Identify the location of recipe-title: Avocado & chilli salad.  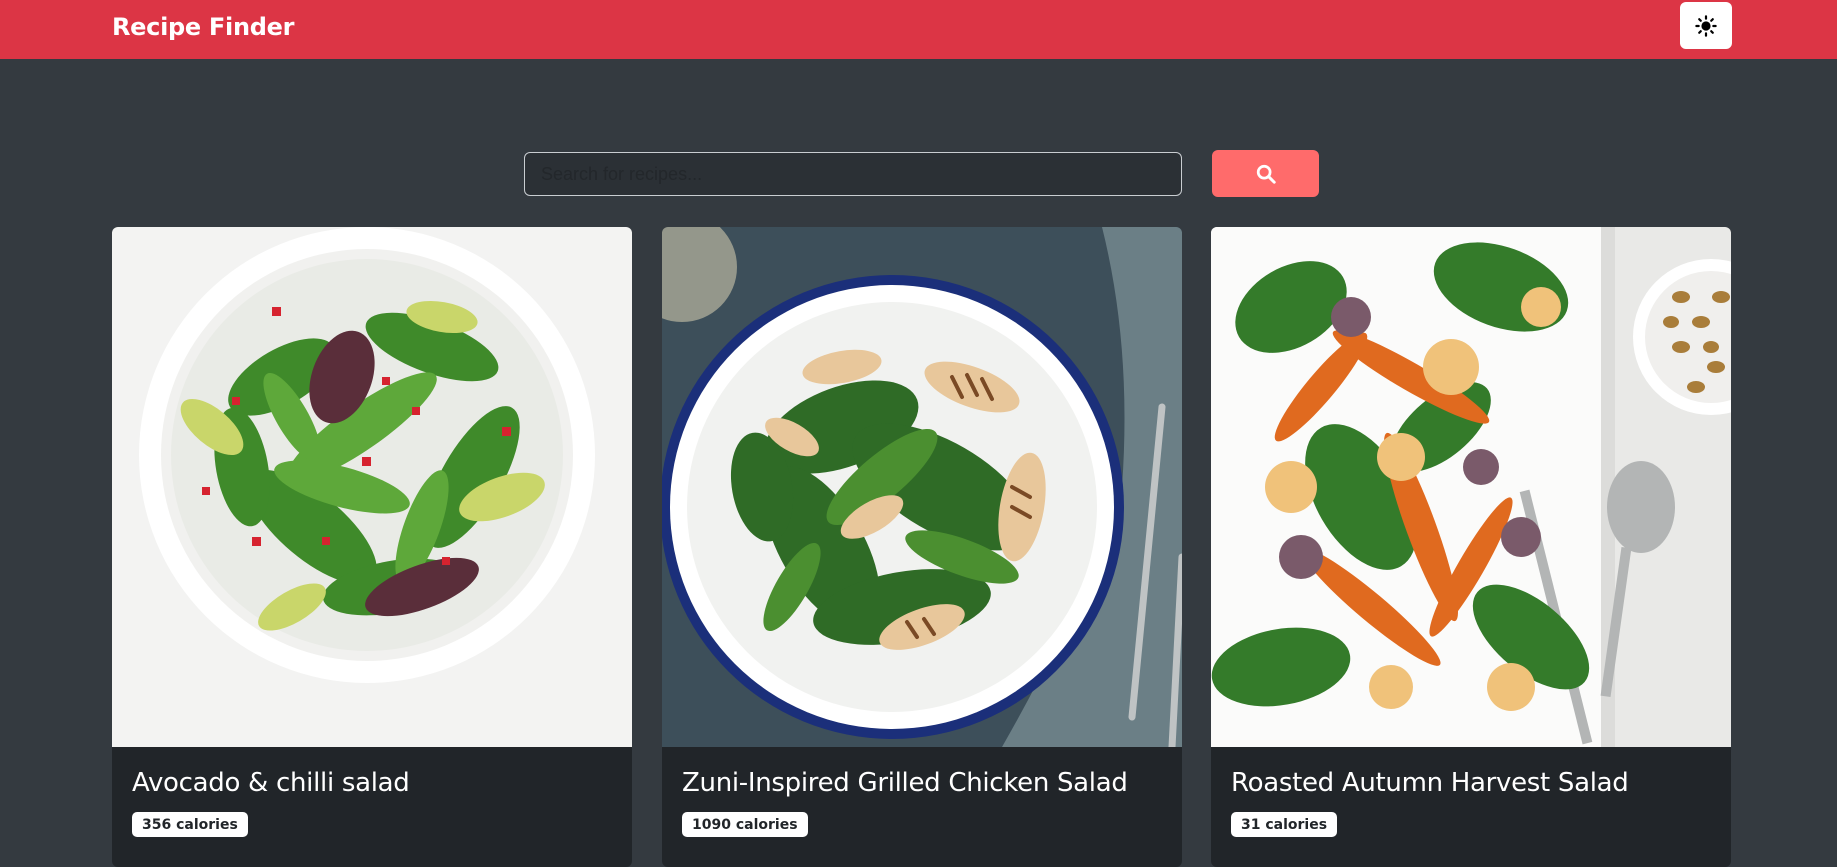
(271, 783).